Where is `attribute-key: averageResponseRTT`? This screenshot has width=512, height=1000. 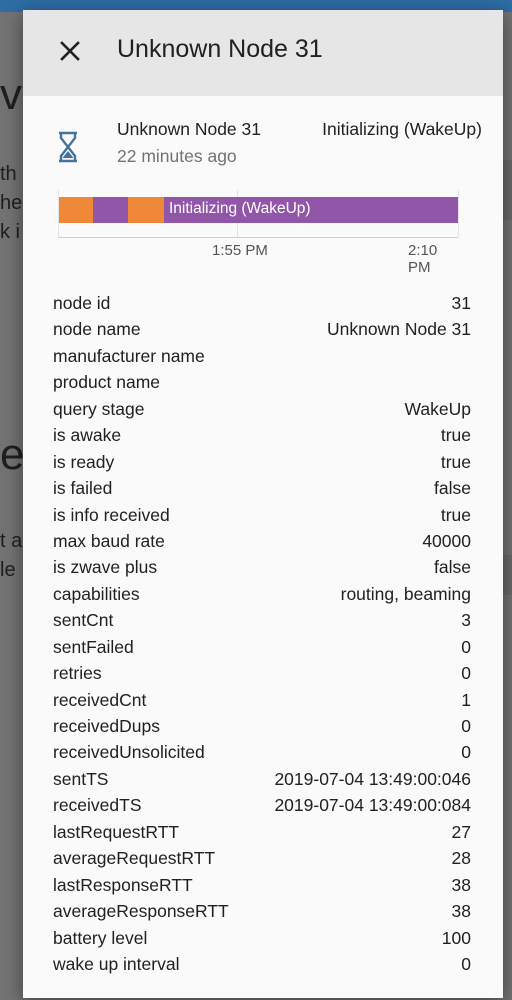
attribute-key: averageResponseRTT is located at coordinates (141, 911).